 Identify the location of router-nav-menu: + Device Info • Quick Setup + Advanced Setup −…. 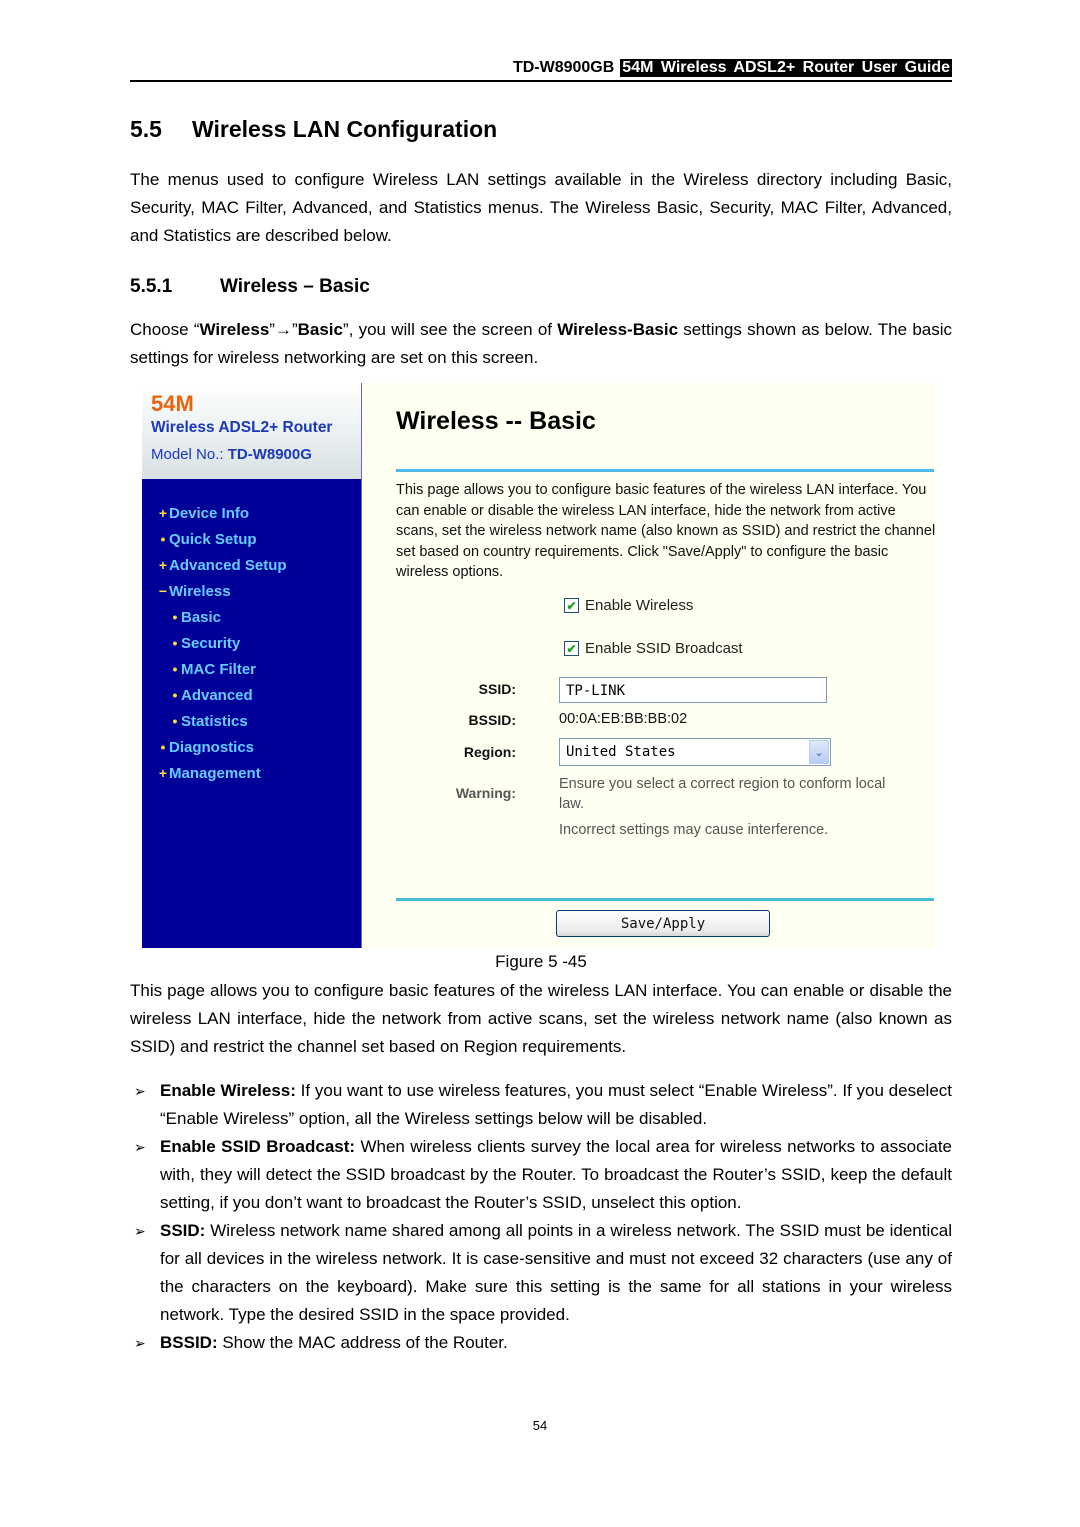
(251, 643).